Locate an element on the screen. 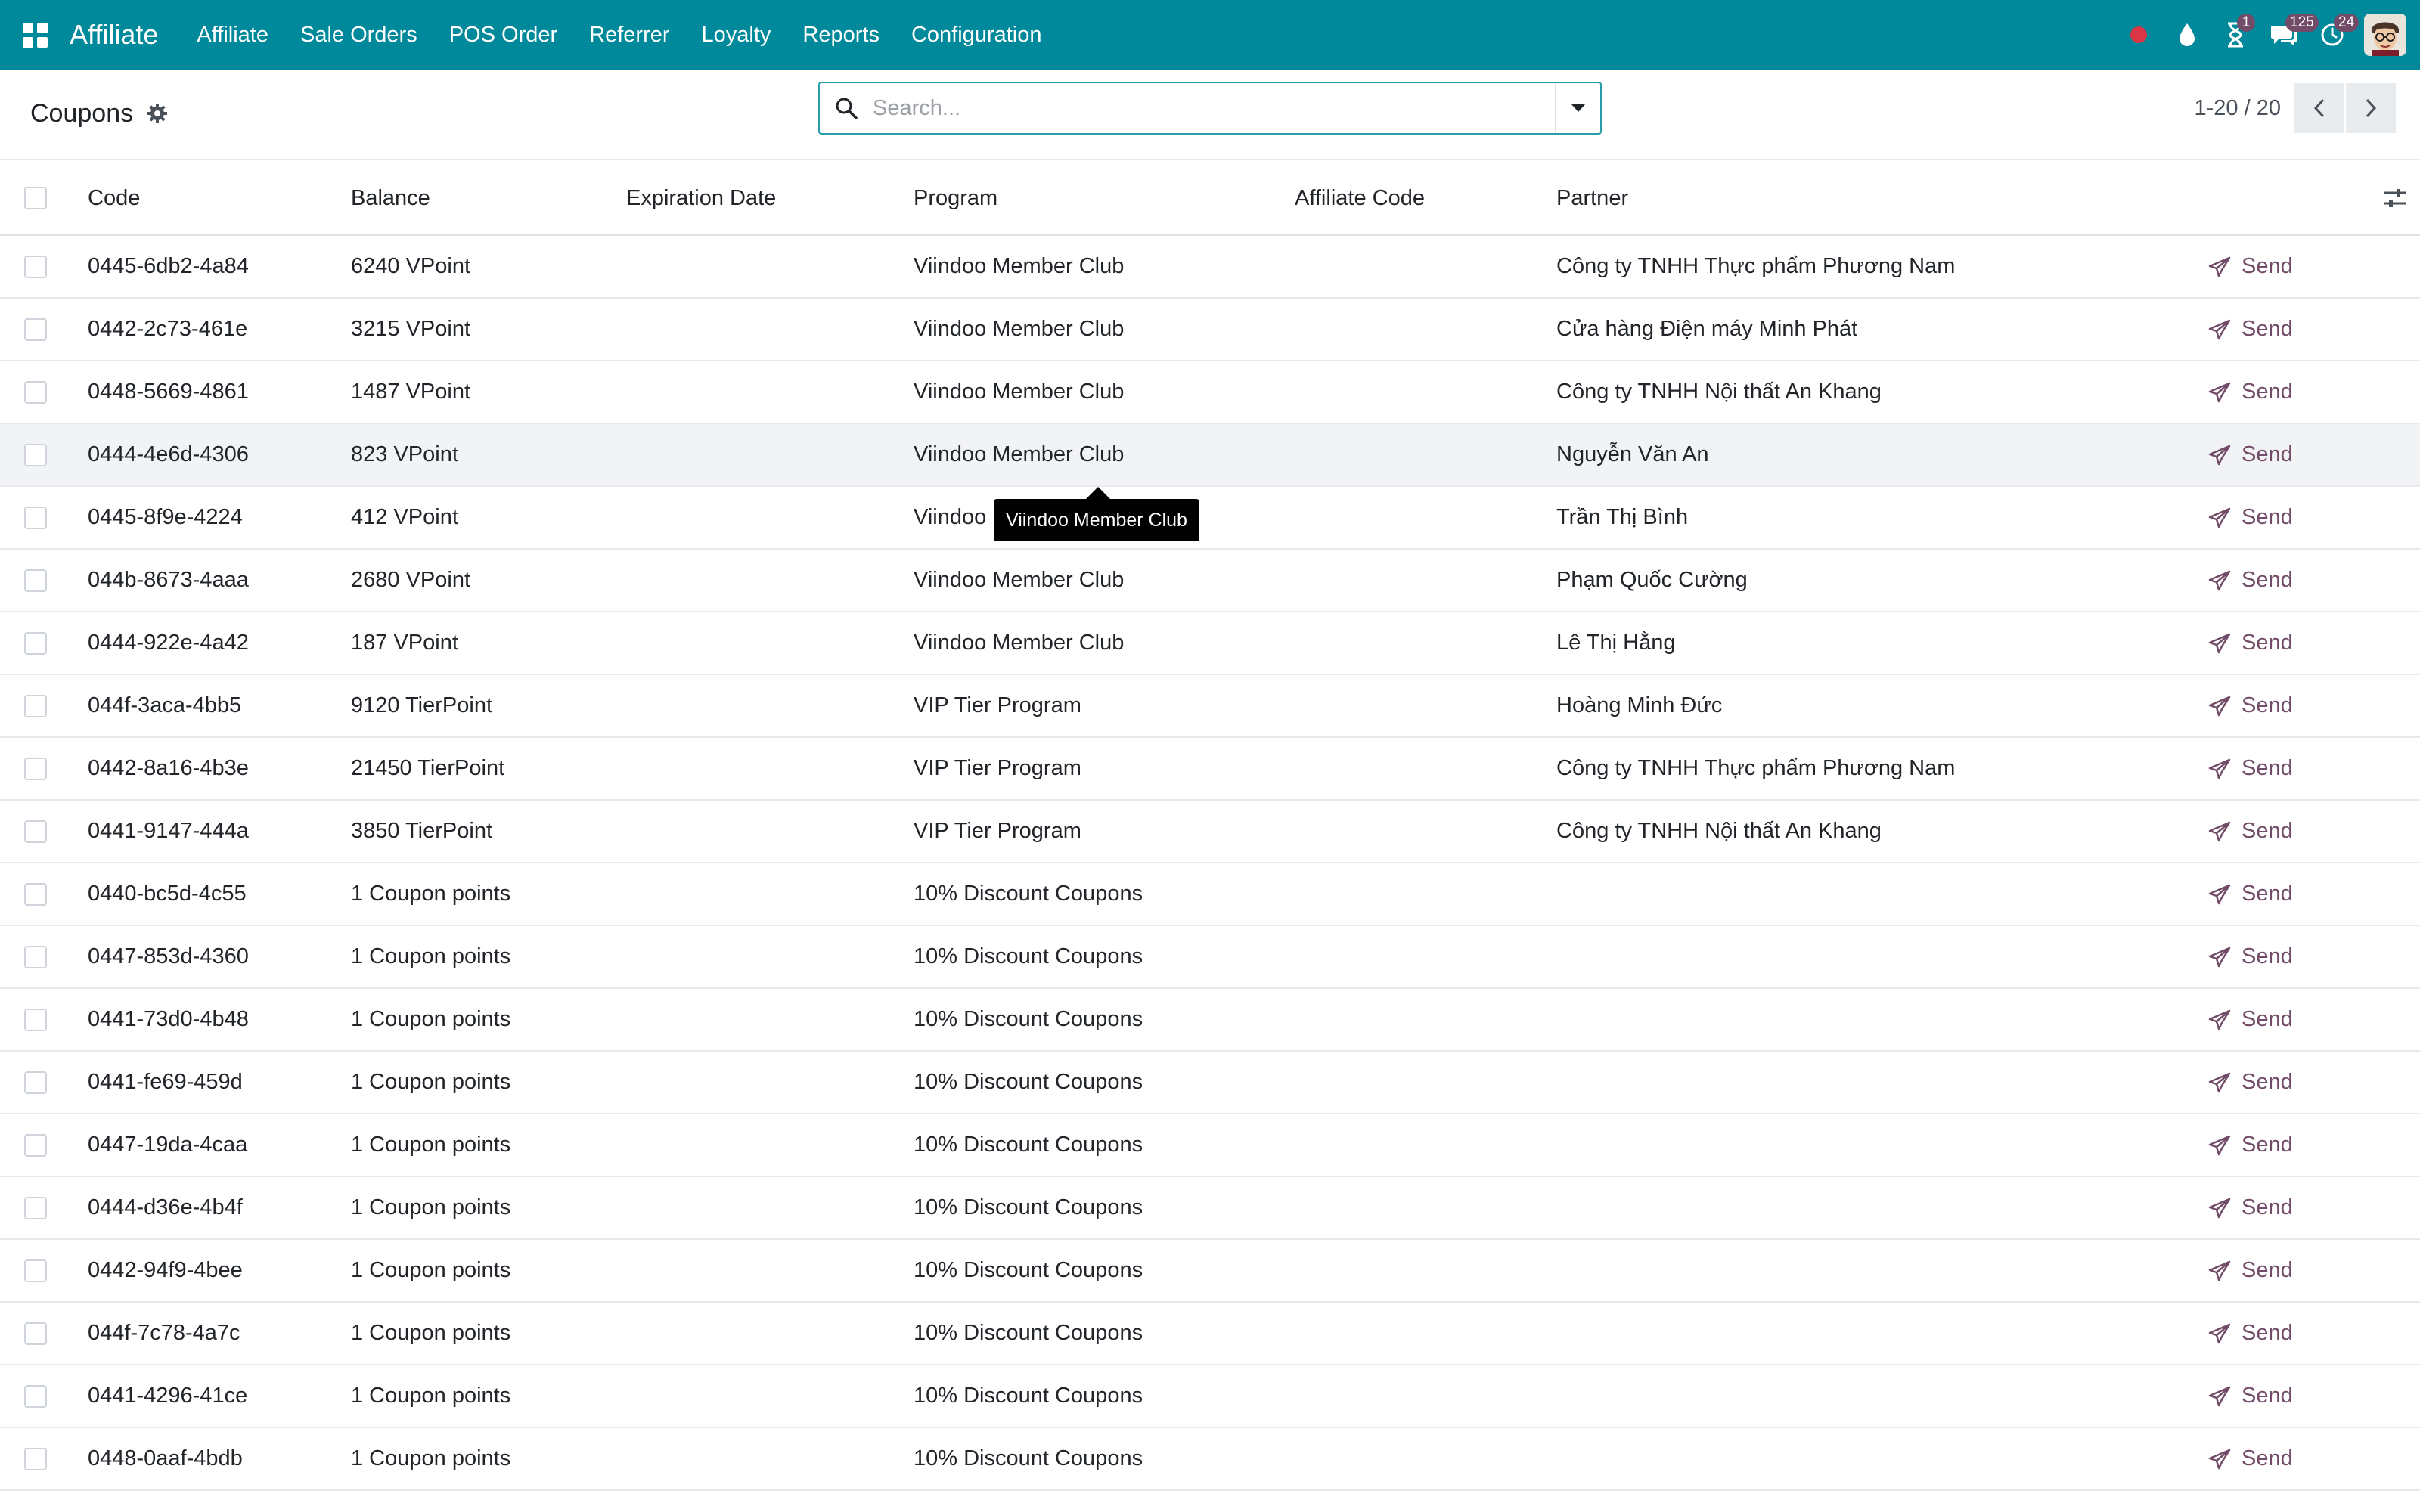 Image resolution: width=2420 pixels, height=1512 pixels. column-header-code: Code is located at coordinates (114, 198).